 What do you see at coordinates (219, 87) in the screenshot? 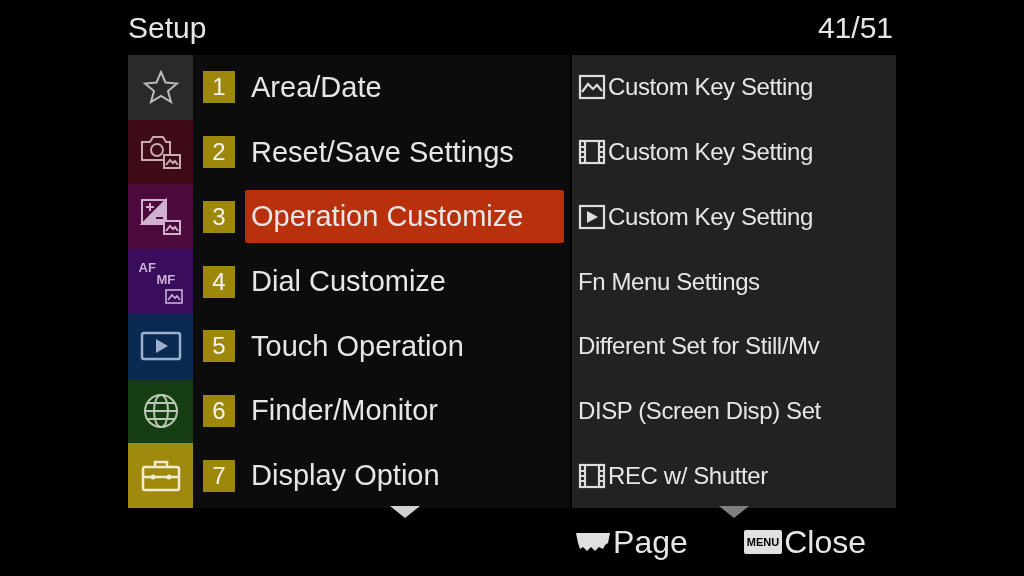
I see `item-number: 1` at bounding box center [219, 87].